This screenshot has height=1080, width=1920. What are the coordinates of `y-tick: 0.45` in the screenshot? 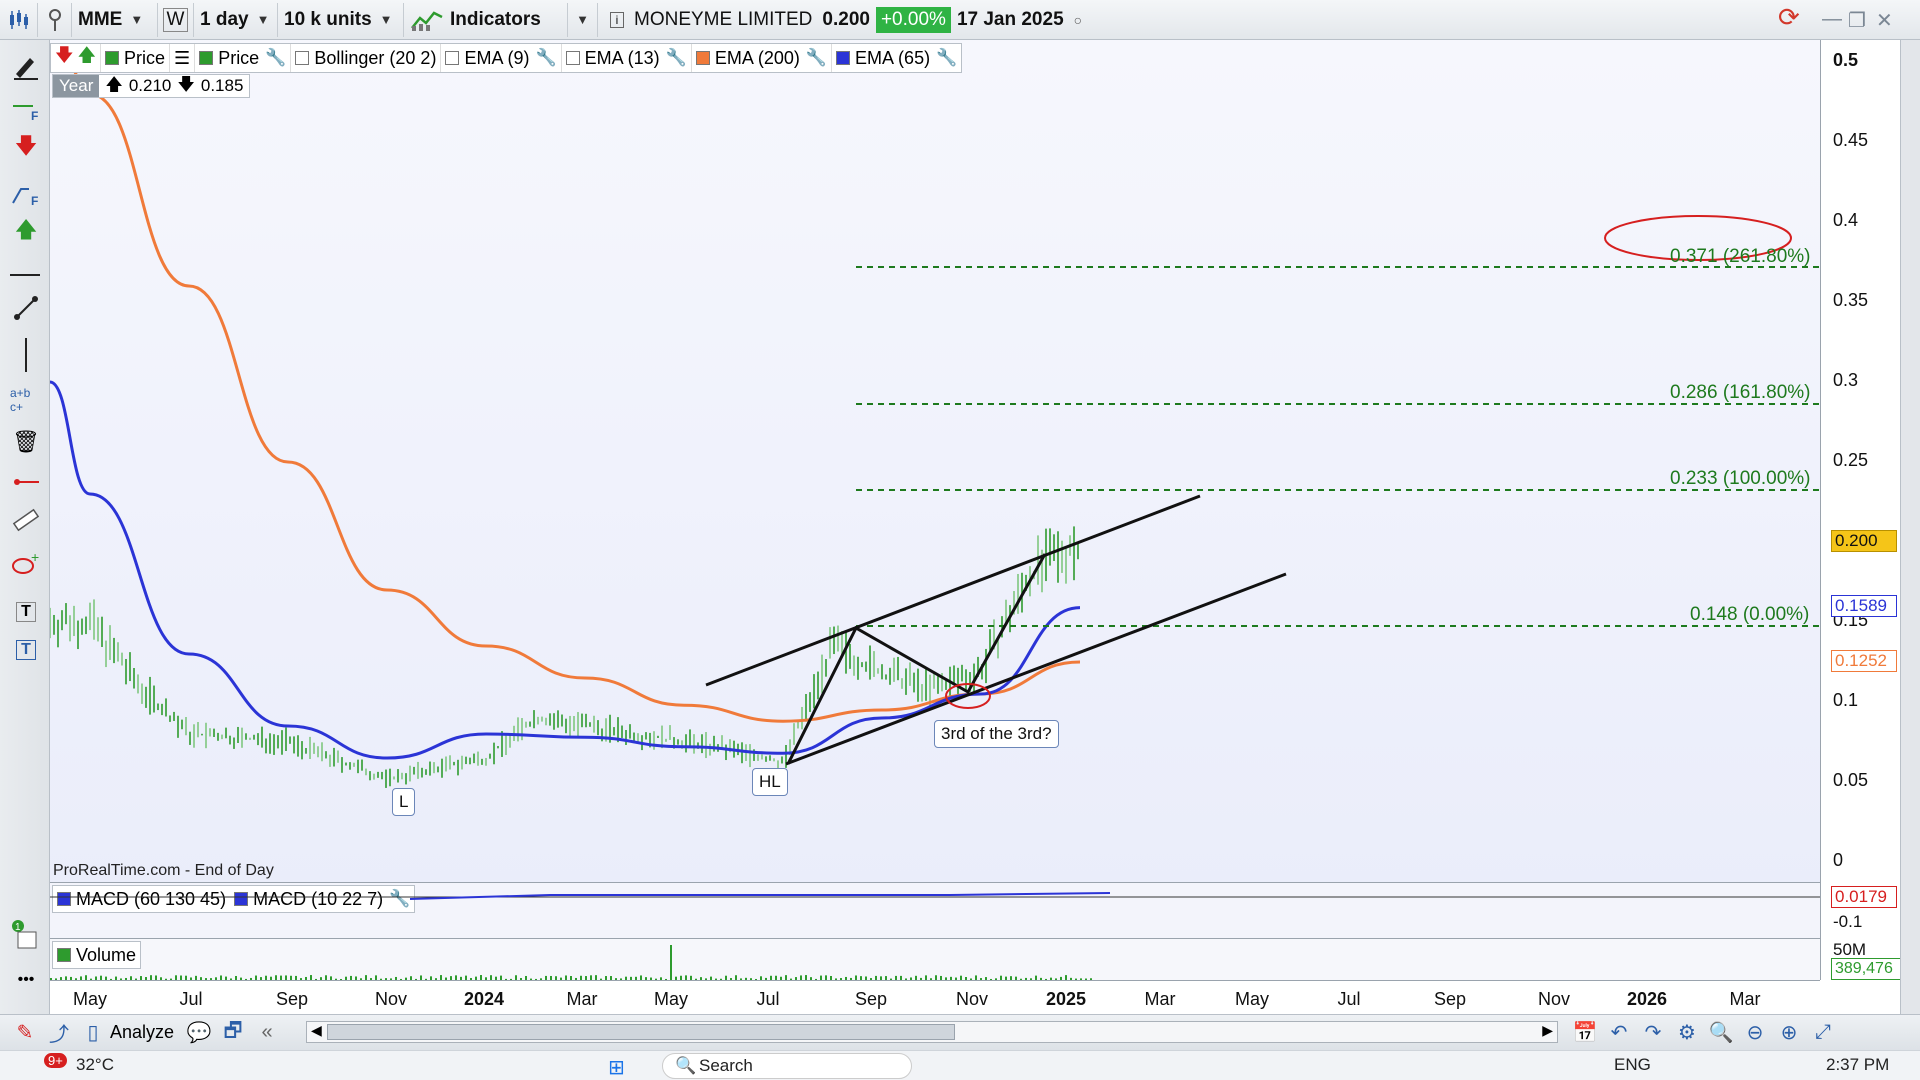 It's located at (1851, 140).